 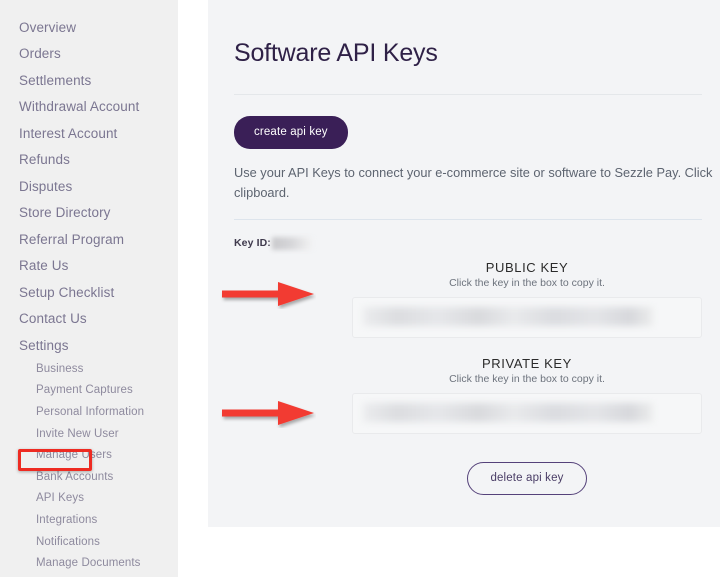 I want to click on sidebar-item-label: Settlements, so click(x=55, y=80).